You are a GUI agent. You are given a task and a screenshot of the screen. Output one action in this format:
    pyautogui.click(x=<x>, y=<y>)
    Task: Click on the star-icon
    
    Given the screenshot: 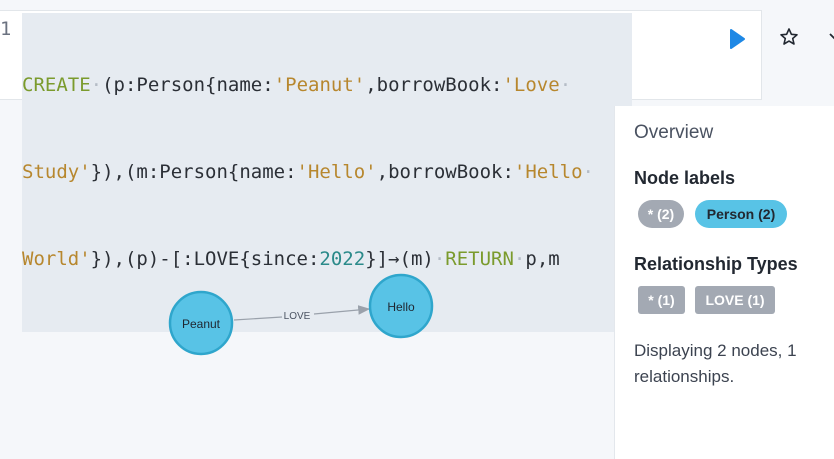 What is the action you would take?
    pyautogui.click(x=789, y=36)
    